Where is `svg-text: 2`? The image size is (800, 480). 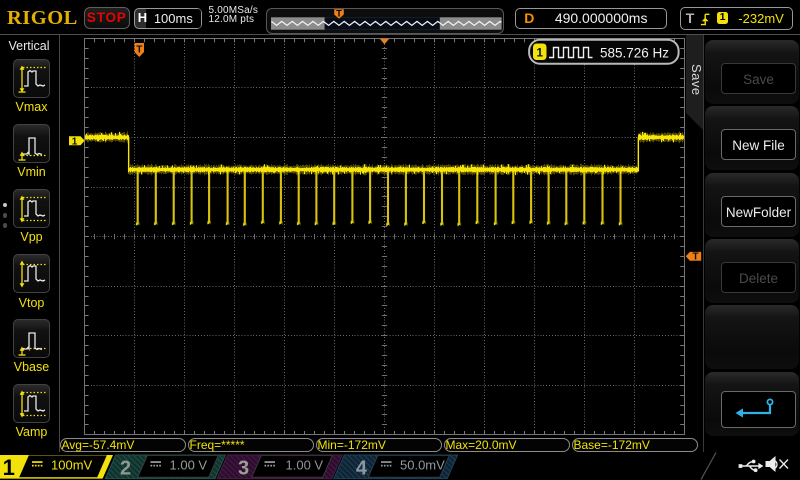 svg-text: 2 is located at coordinates (125, 468).